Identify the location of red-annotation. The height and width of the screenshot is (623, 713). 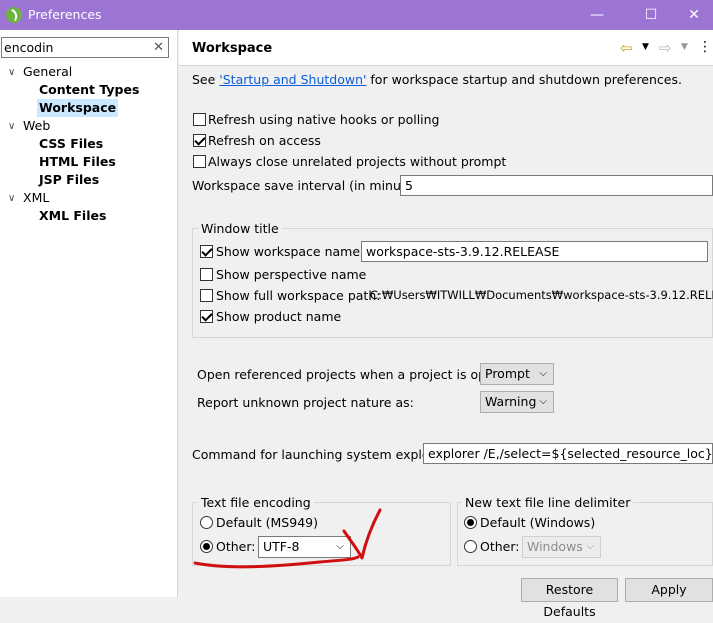
(287, 538).